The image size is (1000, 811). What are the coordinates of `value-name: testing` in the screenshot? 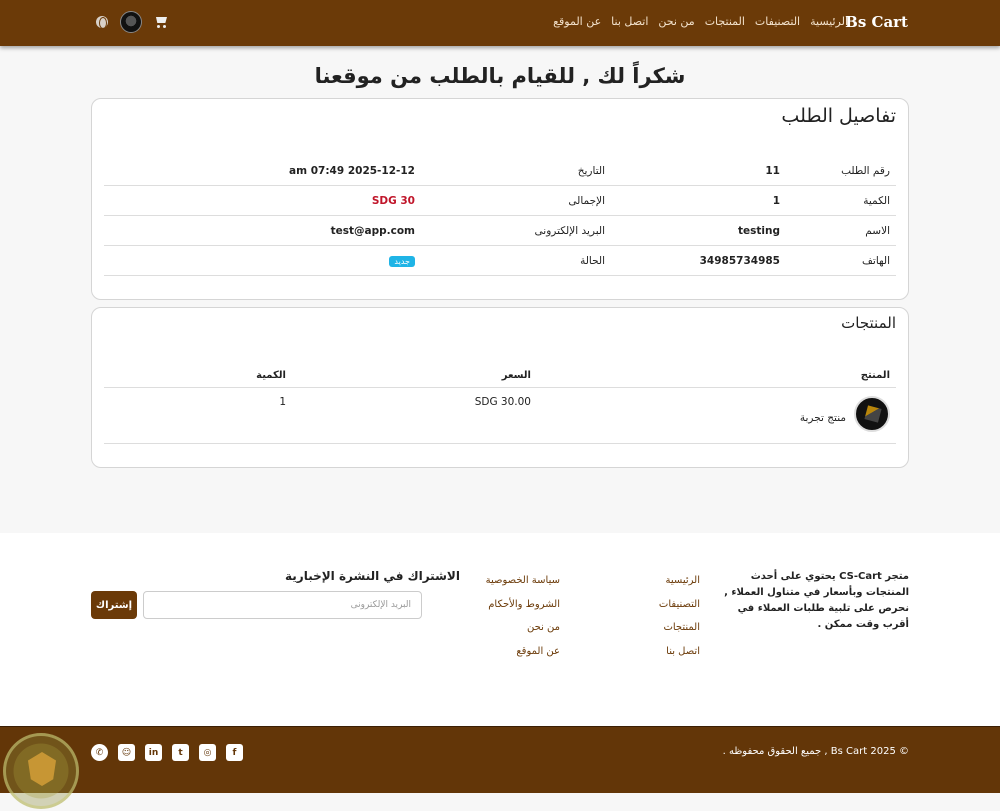 It's located at (759, 230).